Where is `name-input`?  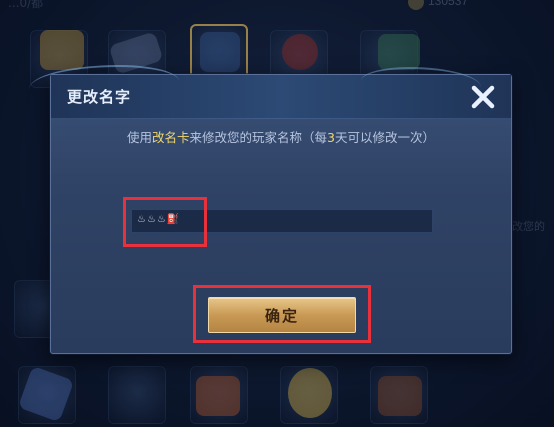
name-input is located at coordinates (282, 221).